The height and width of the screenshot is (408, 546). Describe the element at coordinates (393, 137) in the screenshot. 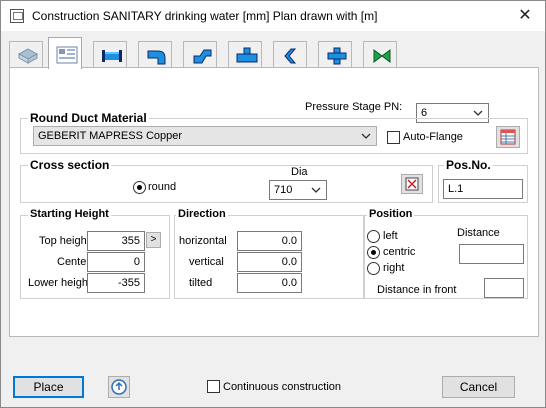

I see `auto-flange-checkbox` at that location.